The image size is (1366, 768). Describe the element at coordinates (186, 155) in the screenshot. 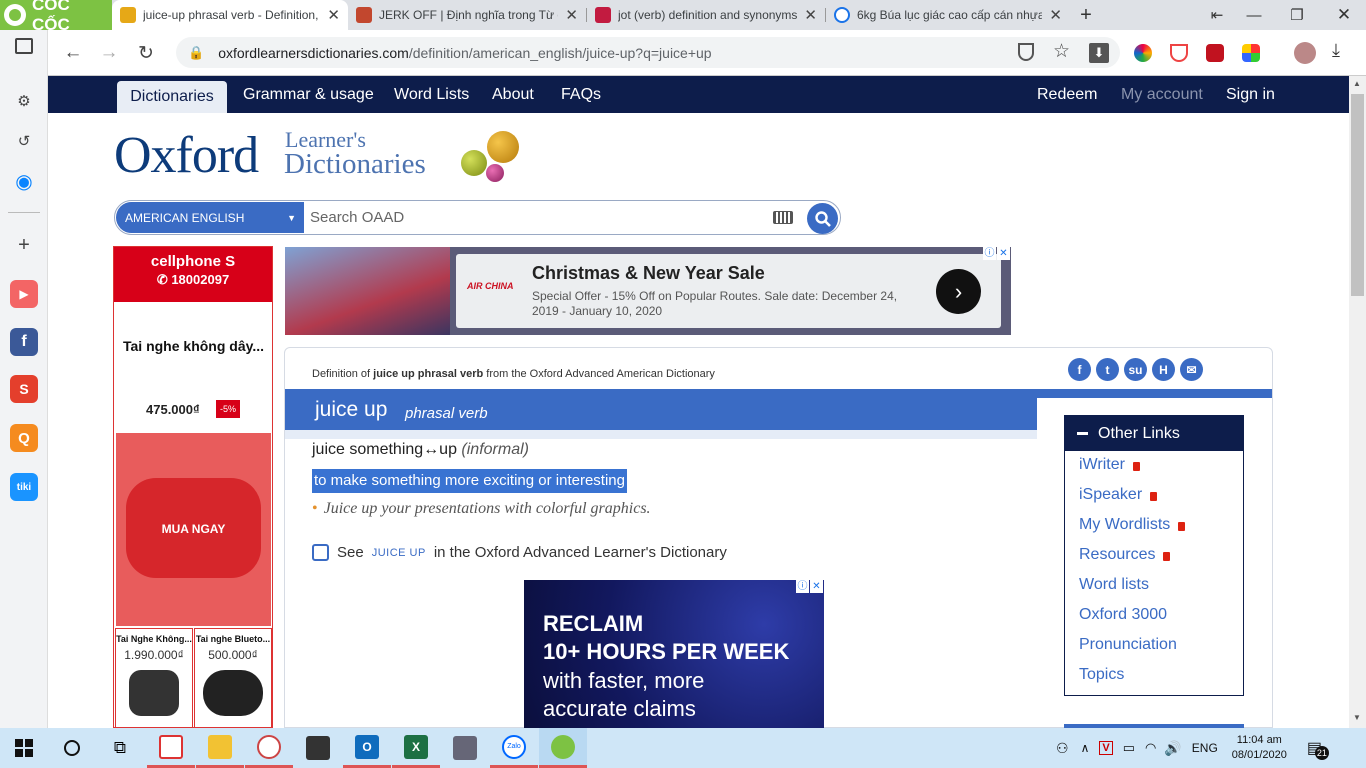

I see `logo-oxford: Oxford` at that location.